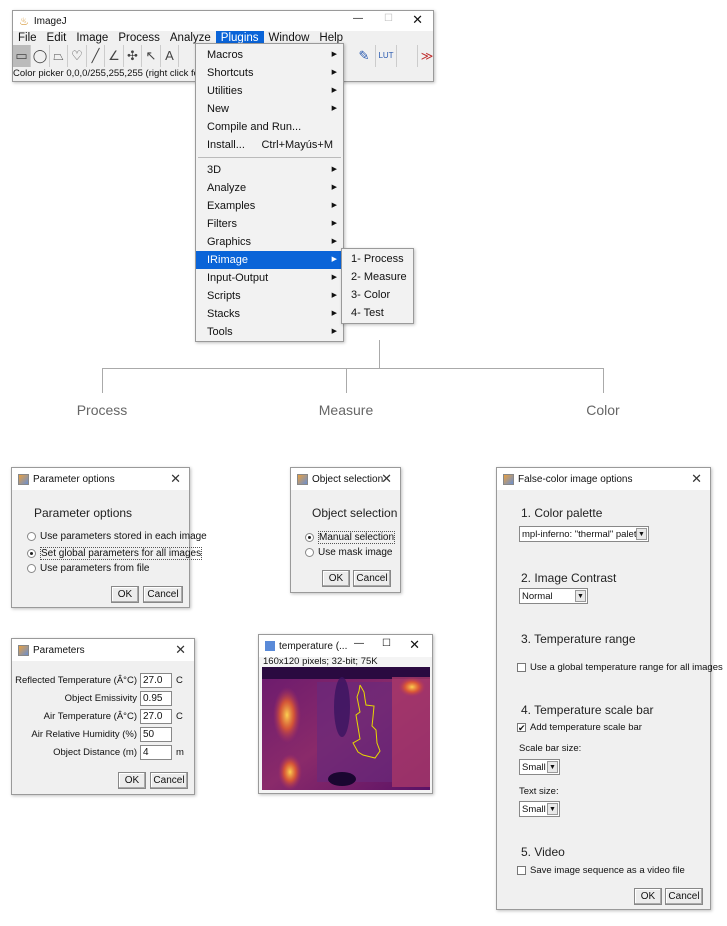 The image size is (727, 926). What do you see at coordinates (139, 38) in the screenshot?
I see `menu-process: Process` at bounding box center [139, 38].